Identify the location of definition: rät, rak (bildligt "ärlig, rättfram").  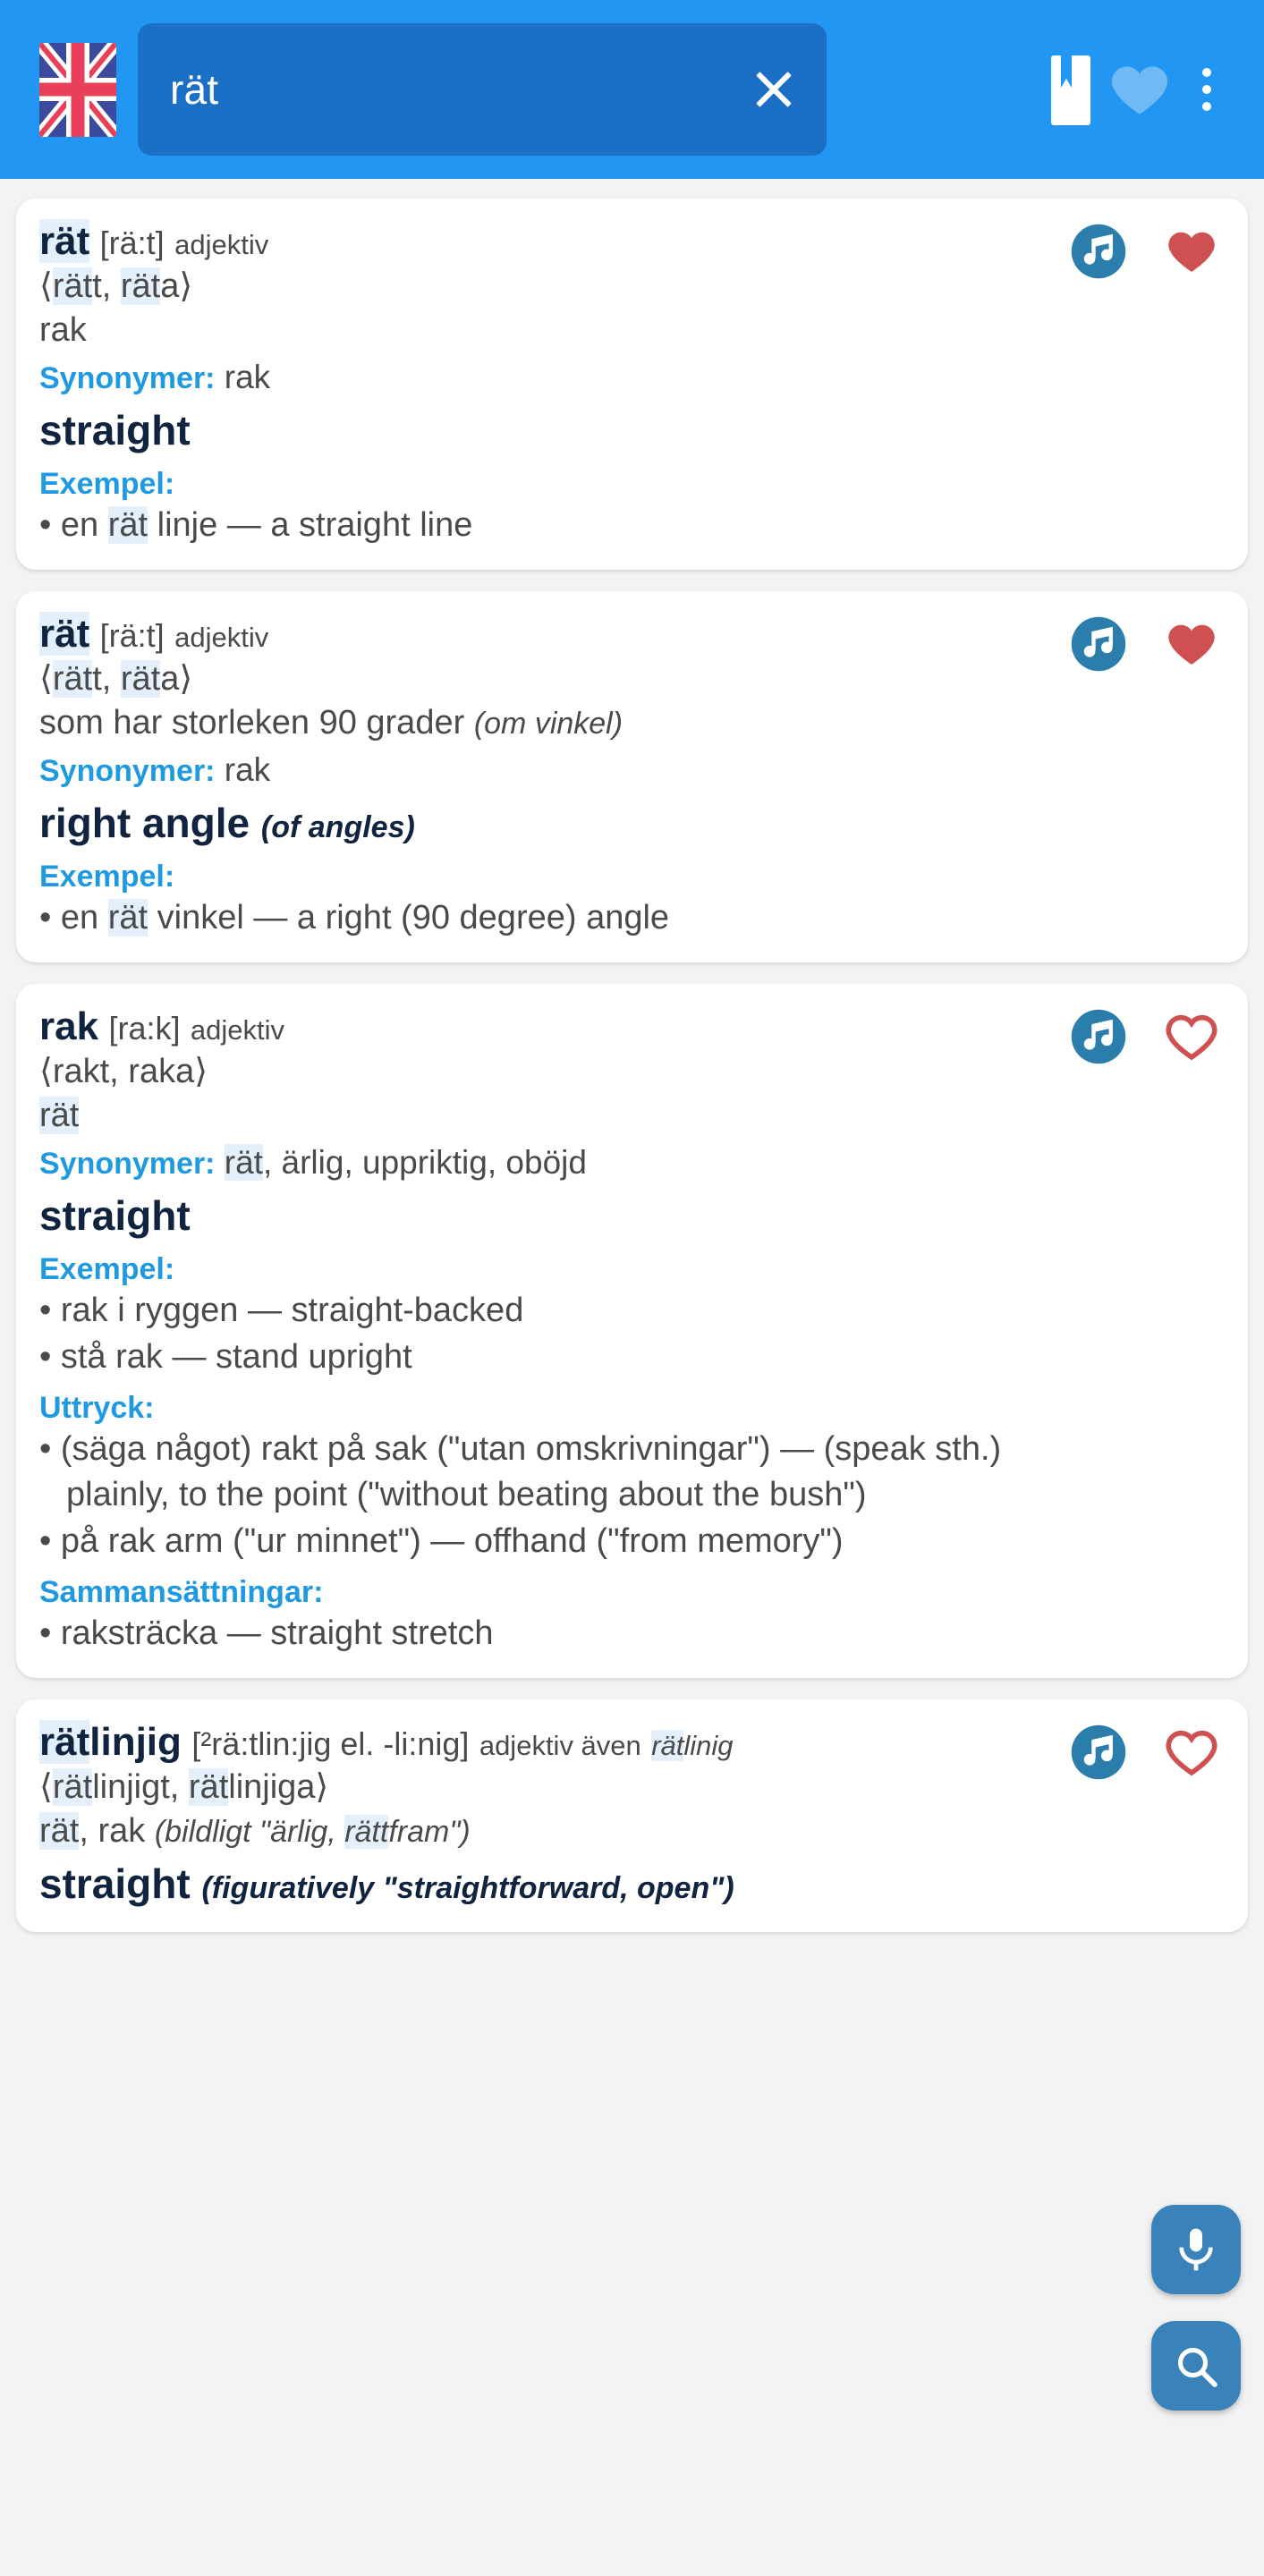
(255, 1830).